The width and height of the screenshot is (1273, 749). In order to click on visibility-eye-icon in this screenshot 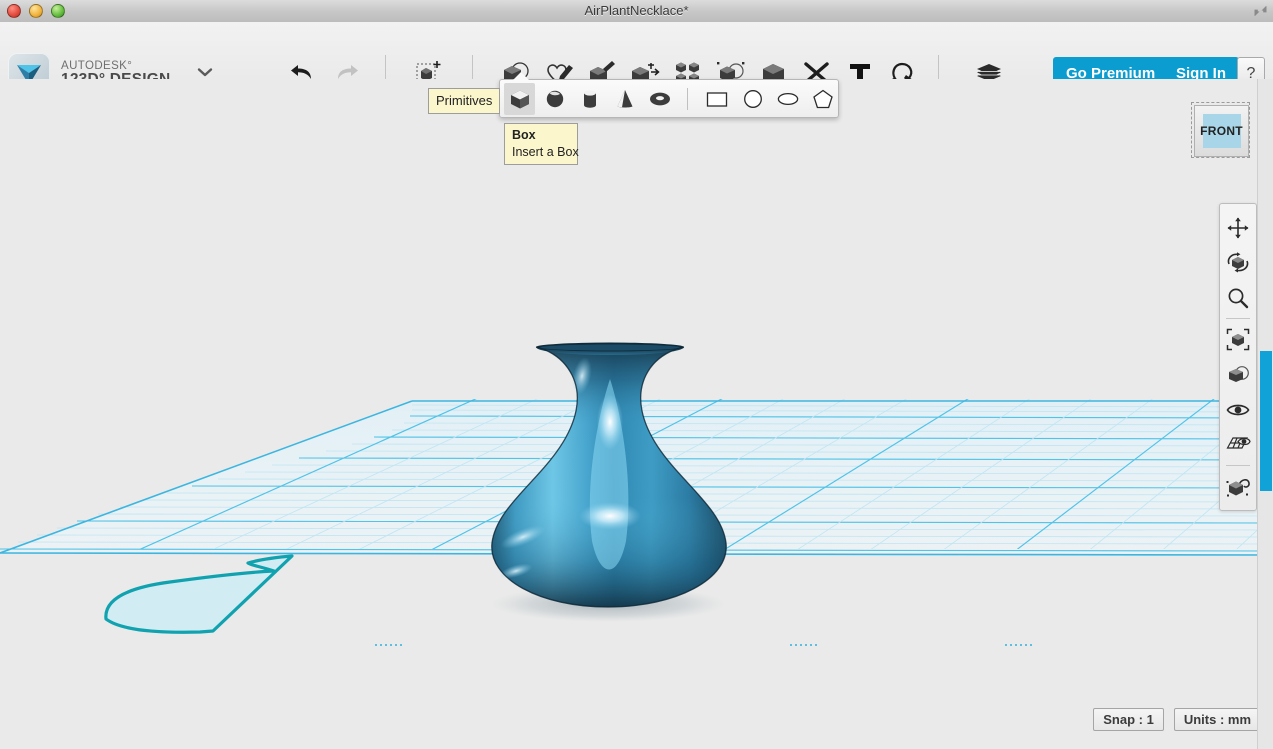, I will do `click(1238, 409)`.